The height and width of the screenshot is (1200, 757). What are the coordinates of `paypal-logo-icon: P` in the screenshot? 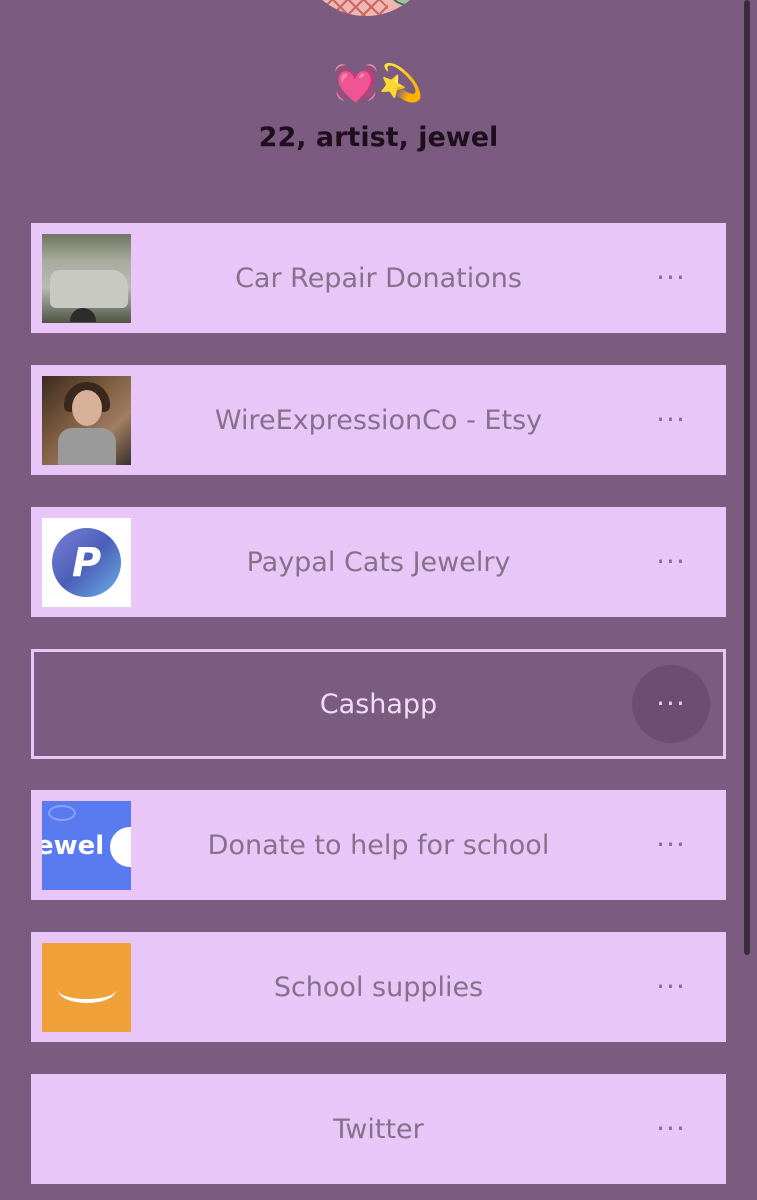 It's located at (86, 562).